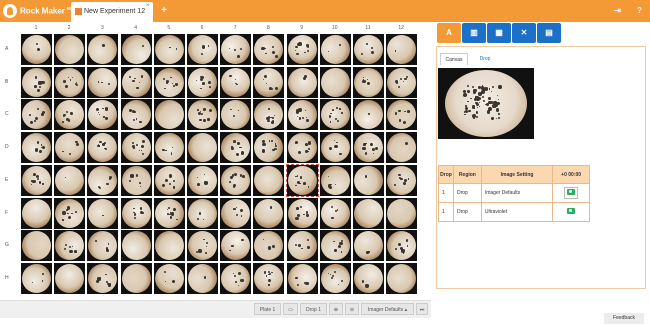 Image resolution: width=650 pixels, height=325 pixels. Describe the element at coordinates (164, 11) in the screenshot. I see `add-tab-icon: +` at that location.